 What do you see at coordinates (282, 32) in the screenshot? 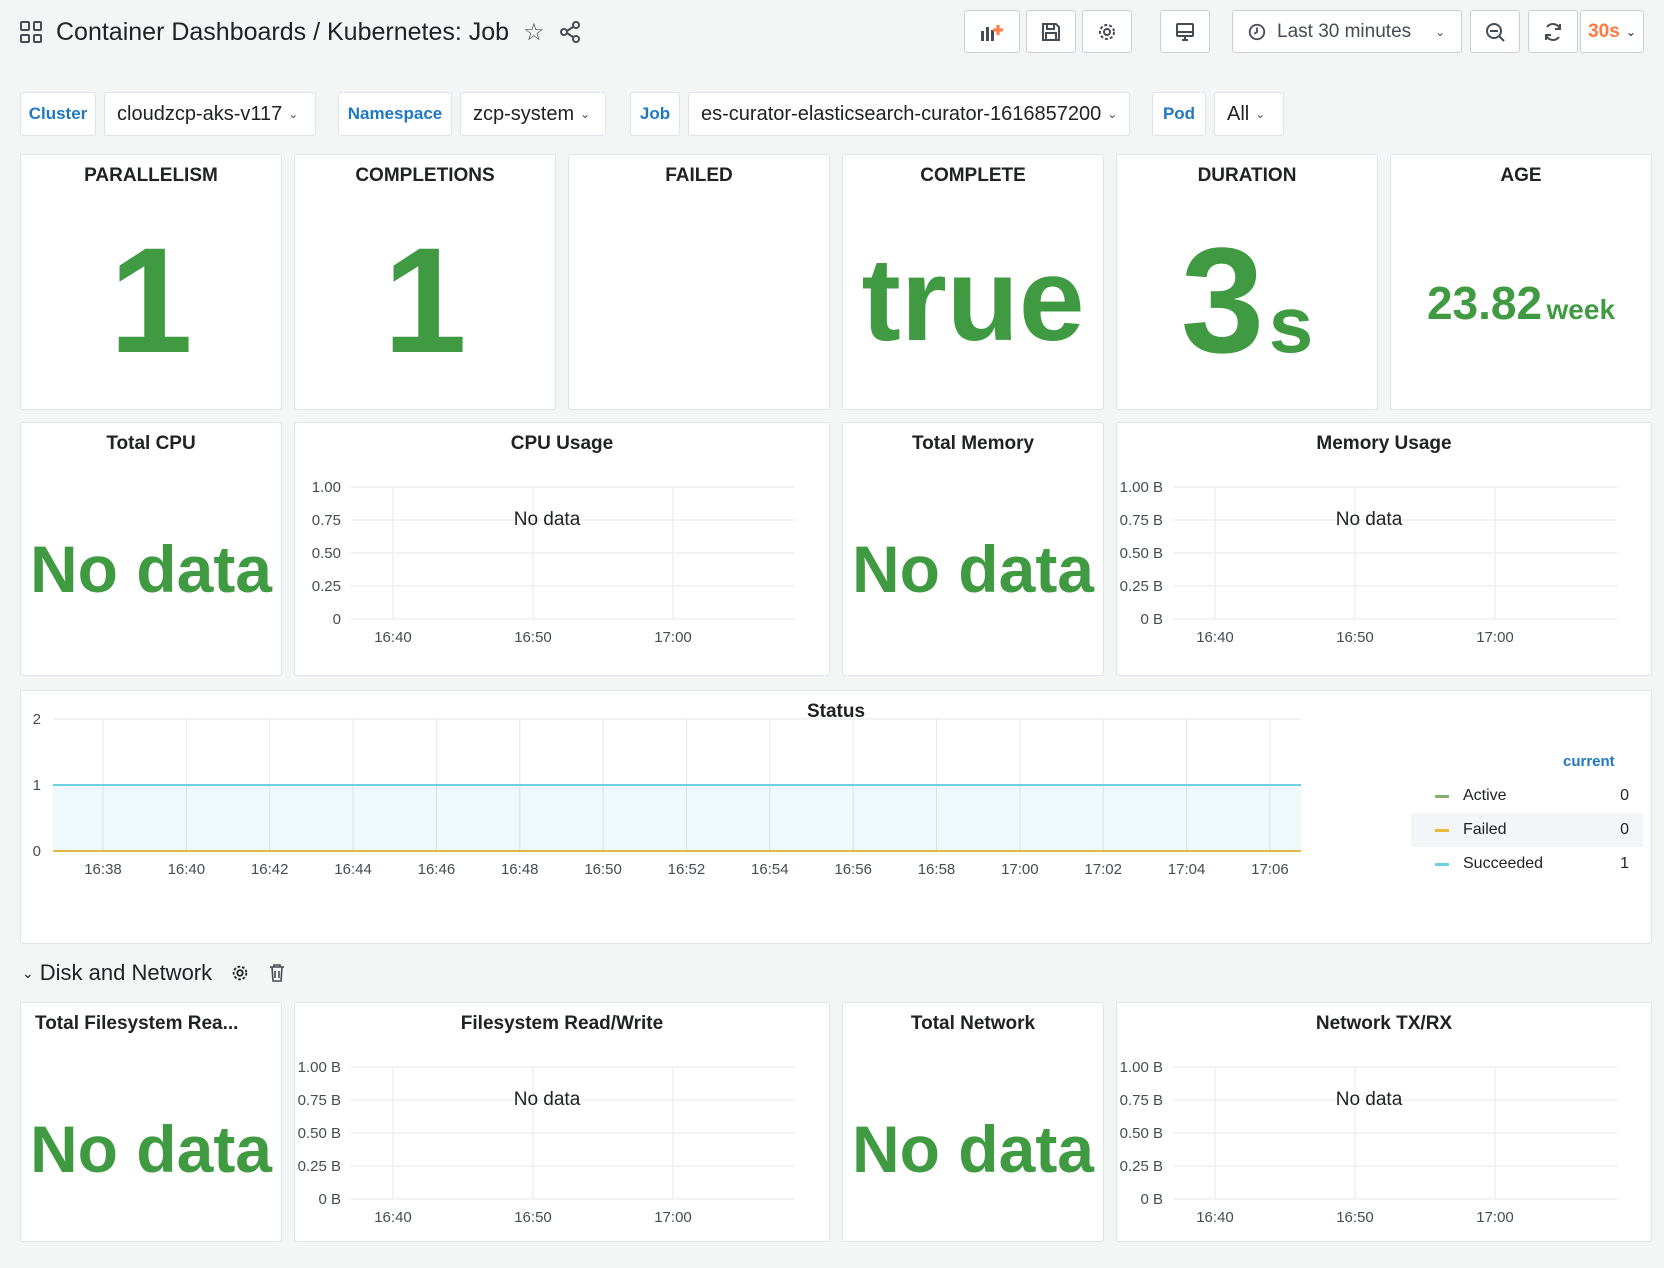
I see `breadcrumb: Container Dashboards / Kubernetes: Job` at bounding box center [282, 32].